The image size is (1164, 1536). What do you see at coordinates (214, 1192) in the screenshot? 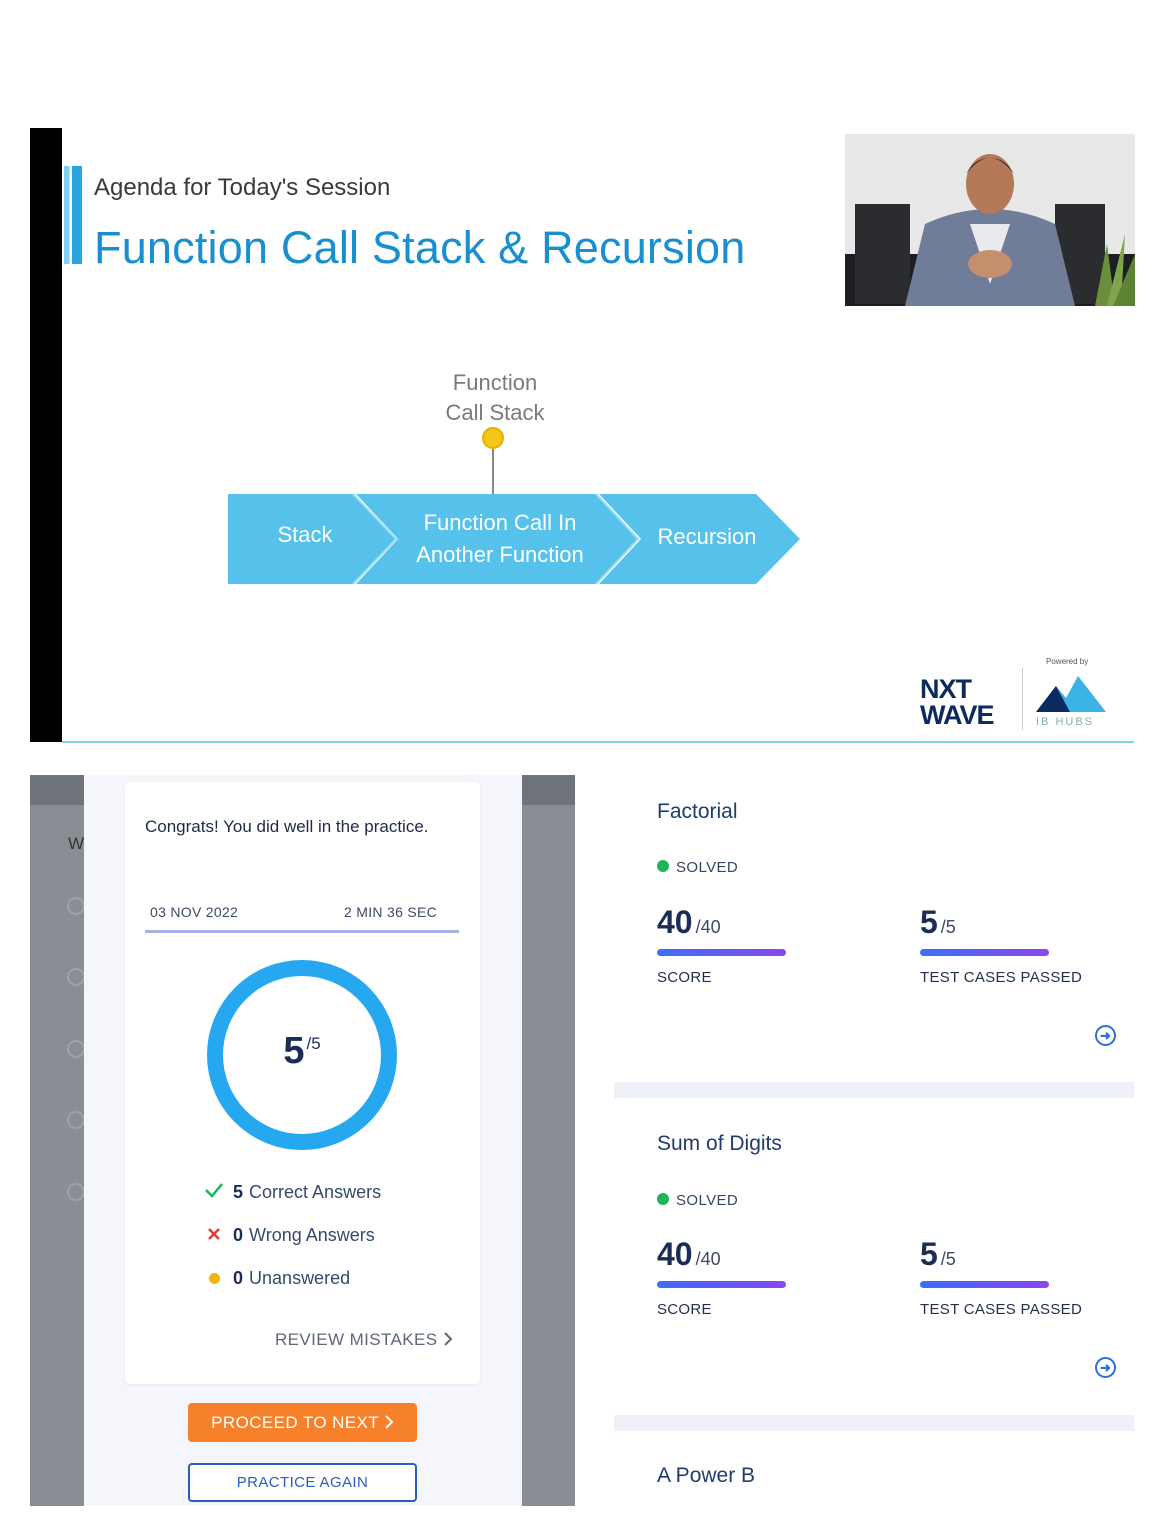
I see `checkmark-icon` at bounding box center [214, 1192].